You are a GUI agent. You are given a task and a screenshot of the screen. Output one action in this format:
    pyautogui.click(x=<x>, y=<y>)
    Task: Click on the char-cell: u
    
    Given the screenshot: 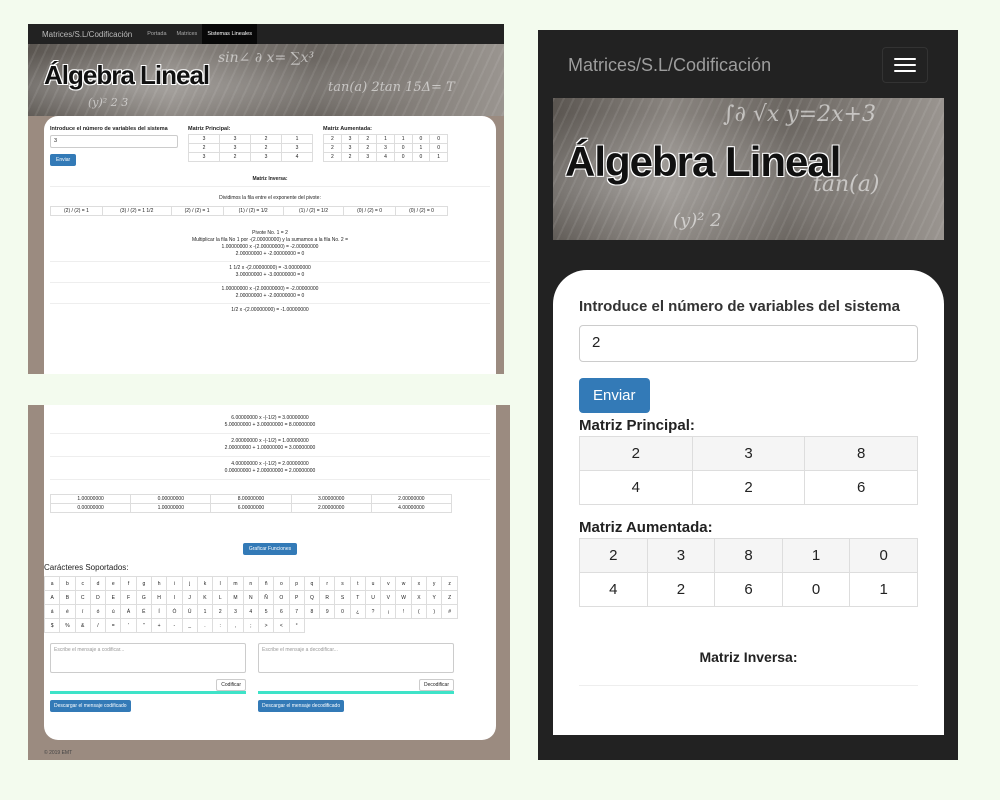 What is the action you would take?
    pyautogui.click(x=373, y=583)
    